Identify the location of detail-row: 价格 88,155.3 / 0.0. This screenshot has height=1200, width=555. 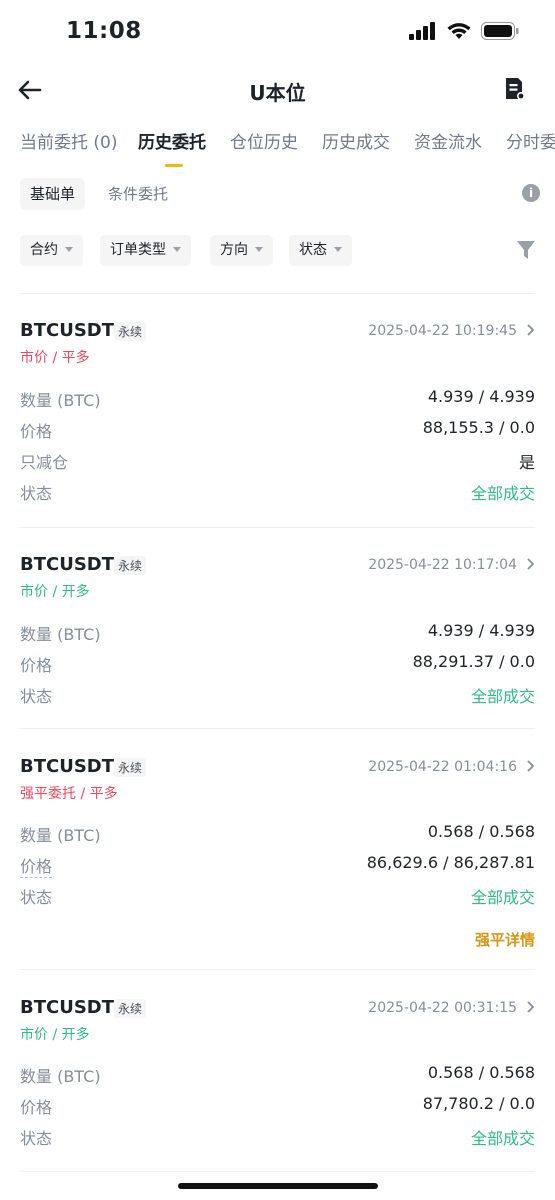
(277, 430).